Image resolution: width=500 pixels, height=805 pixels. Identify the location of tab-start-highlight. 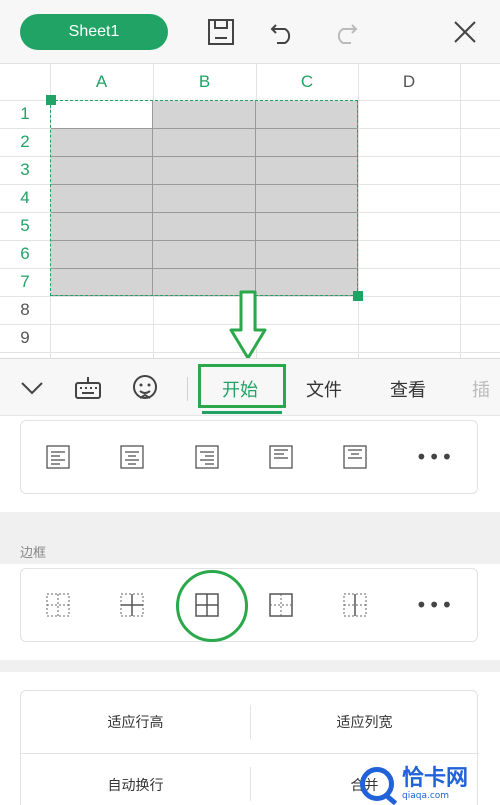
(242, 386).